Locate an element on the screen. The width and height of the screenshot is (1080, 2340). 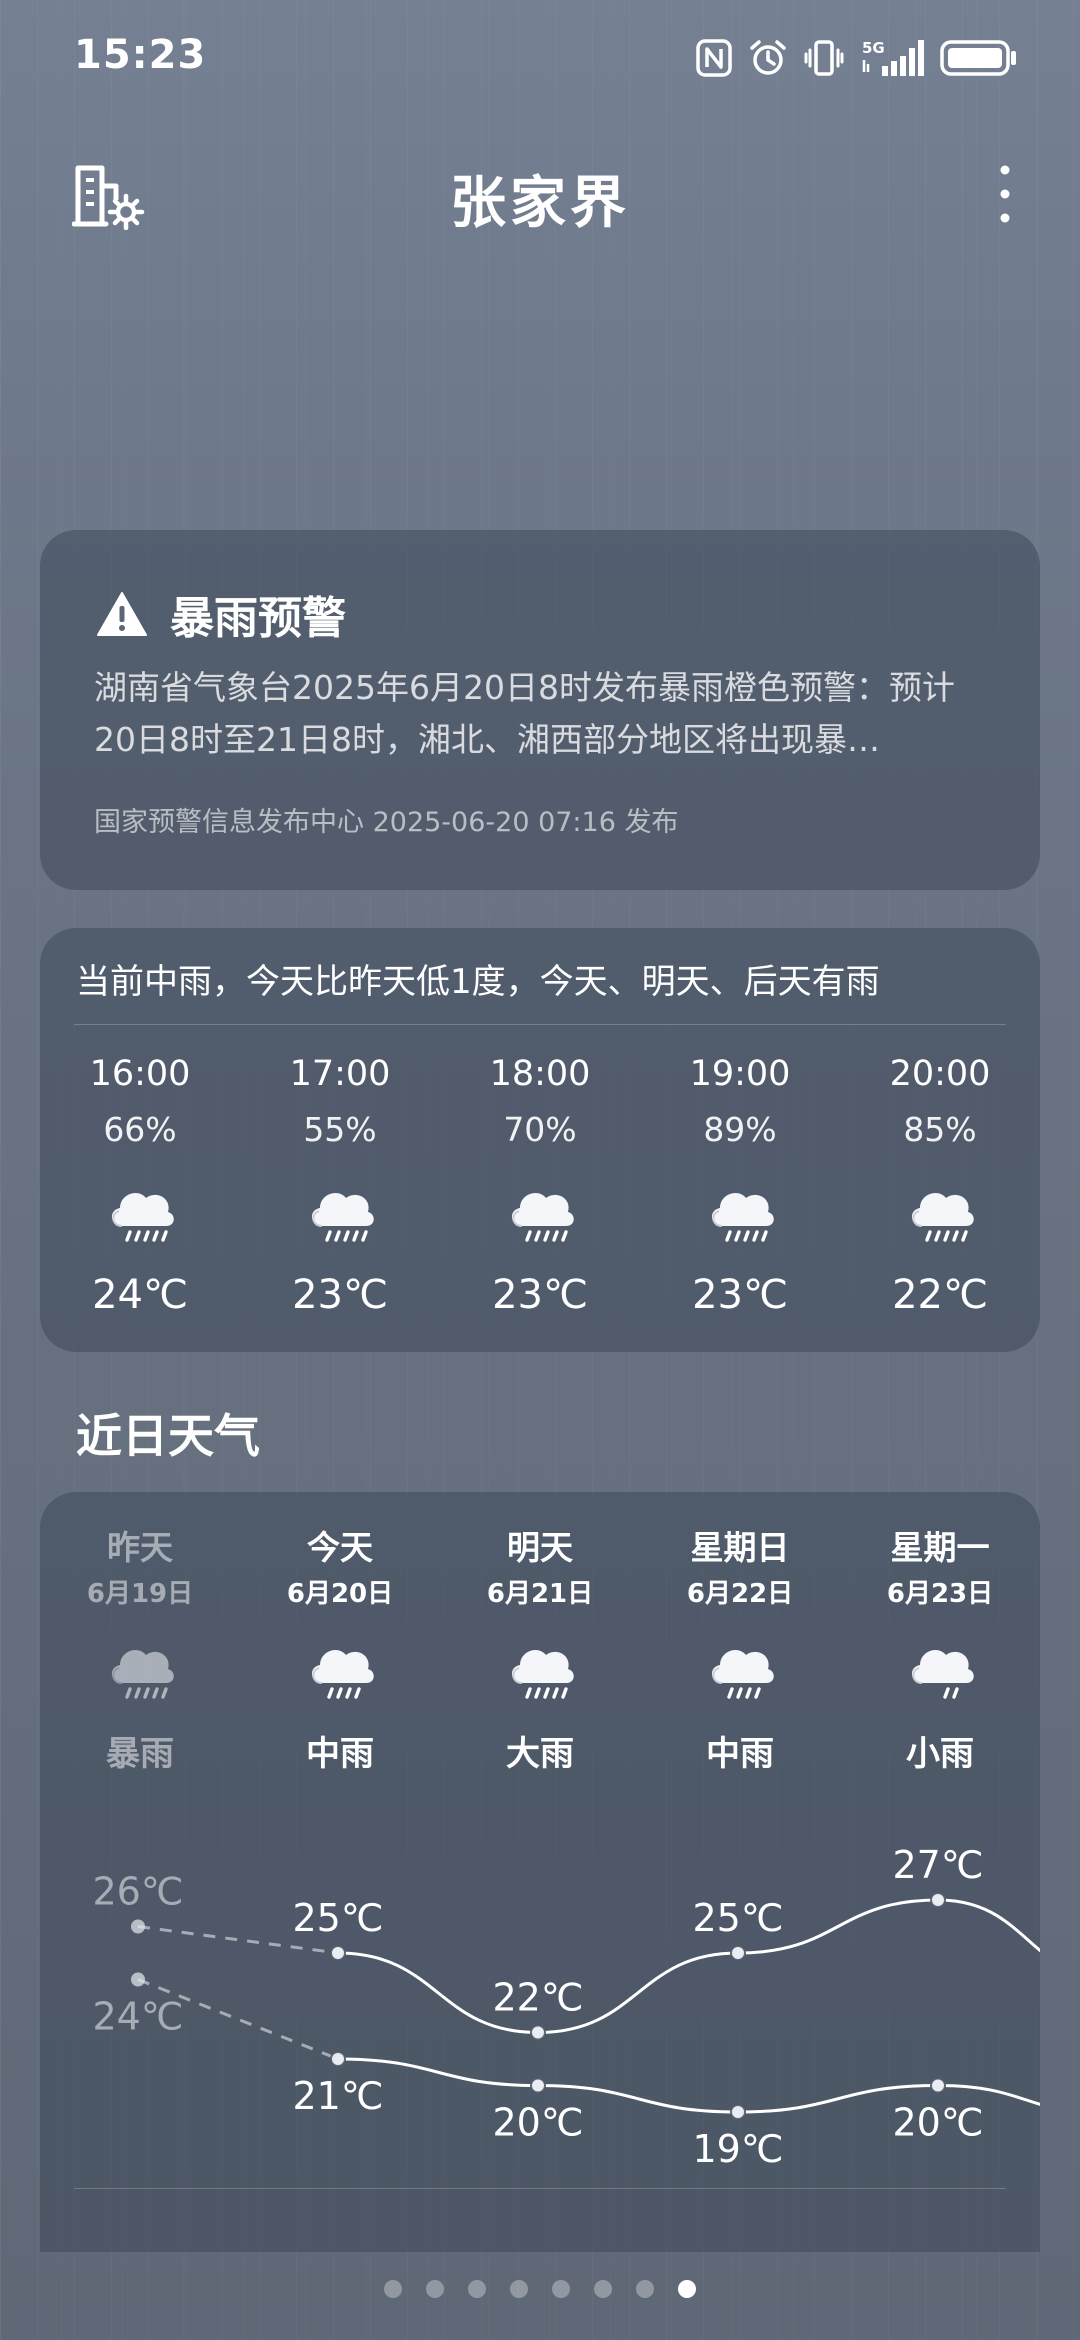
hourly-time: 20:00 is located at coordinates (940, 1074).